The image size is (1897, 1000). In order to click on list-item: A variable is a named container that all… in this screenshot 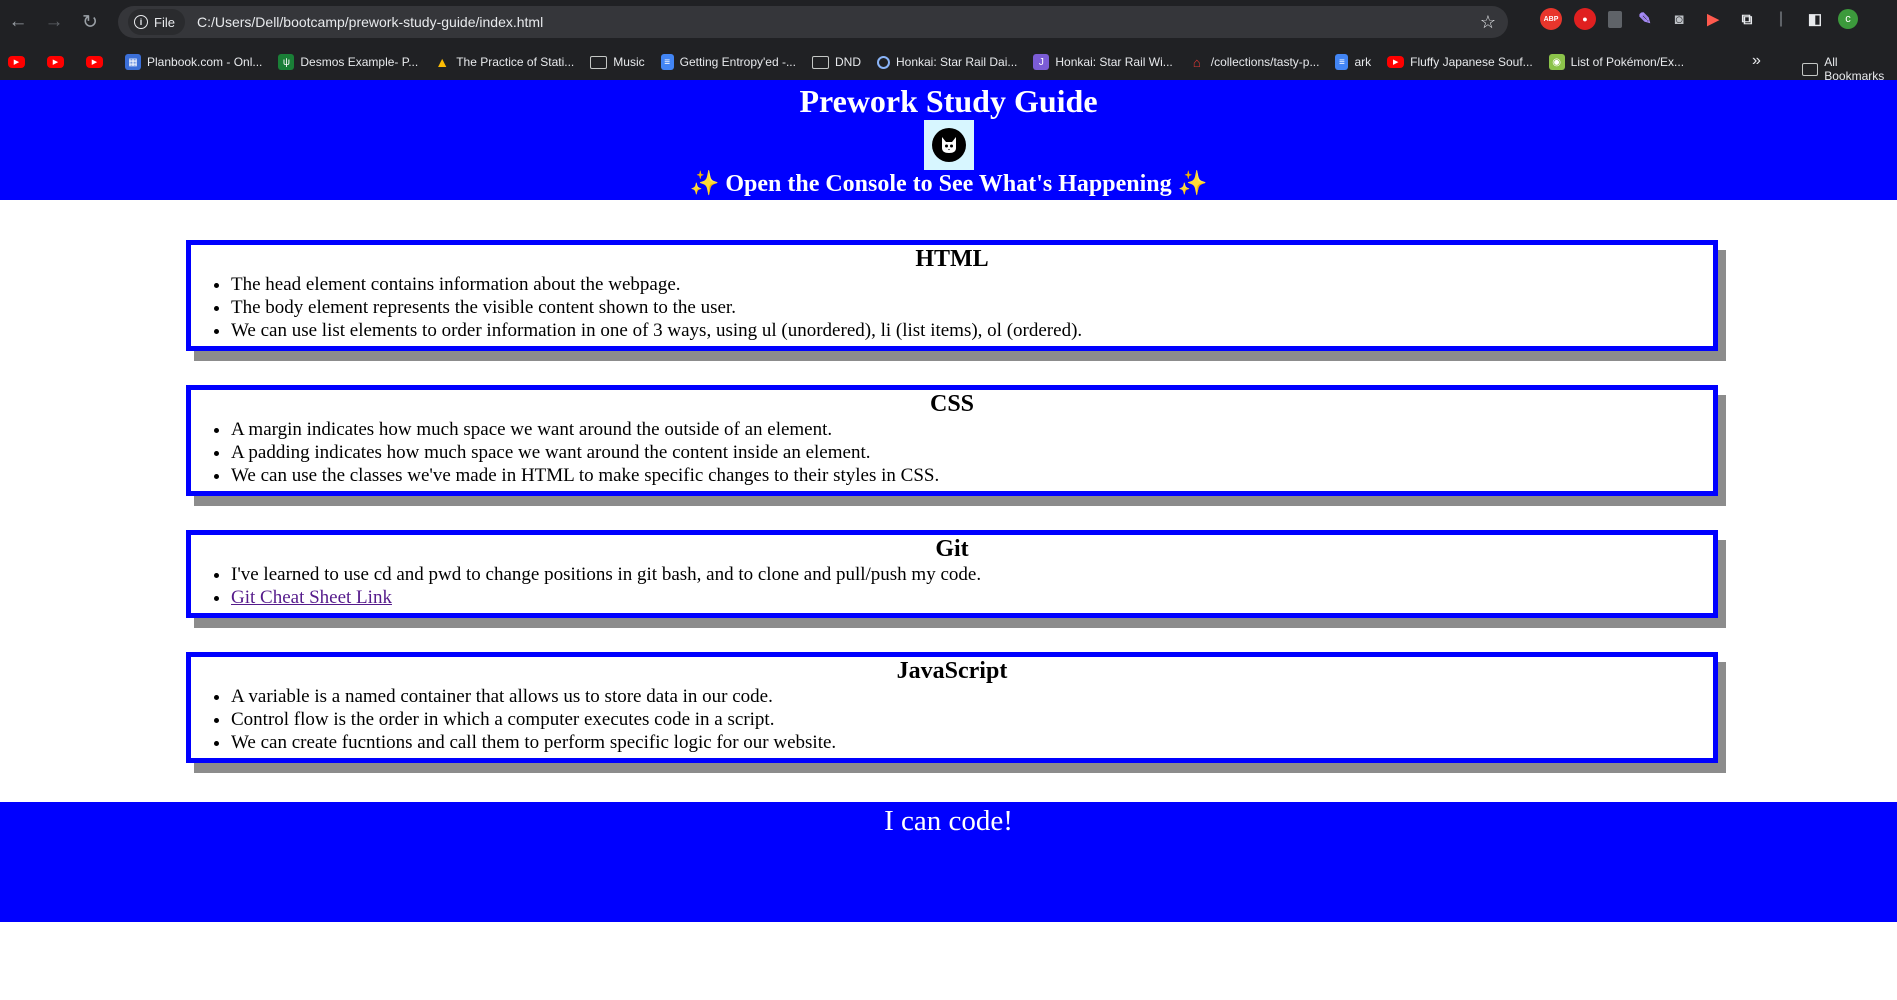, I will do `click(972, 696)`.